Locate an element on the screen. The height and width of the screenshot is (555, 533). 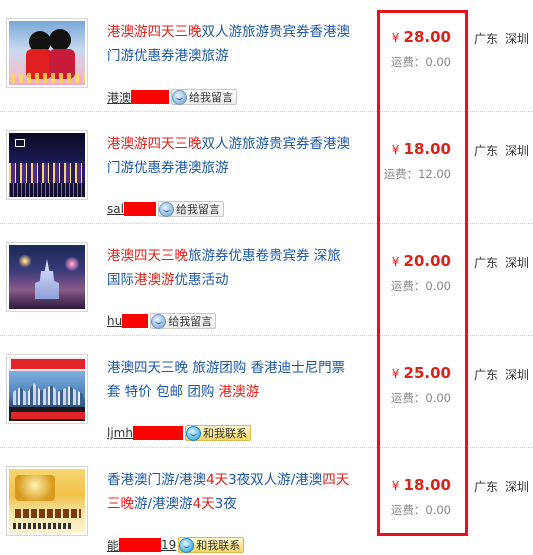
price-amount: 20.00 is located at coordinates (427, 261).